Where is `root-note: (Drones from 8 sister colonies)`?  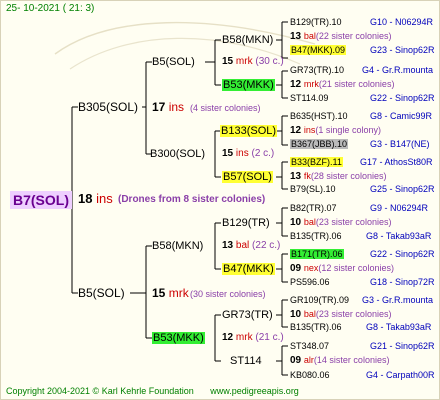 root-note: (Drones from 8 sister colonies) is located at coordinates (192, 199).